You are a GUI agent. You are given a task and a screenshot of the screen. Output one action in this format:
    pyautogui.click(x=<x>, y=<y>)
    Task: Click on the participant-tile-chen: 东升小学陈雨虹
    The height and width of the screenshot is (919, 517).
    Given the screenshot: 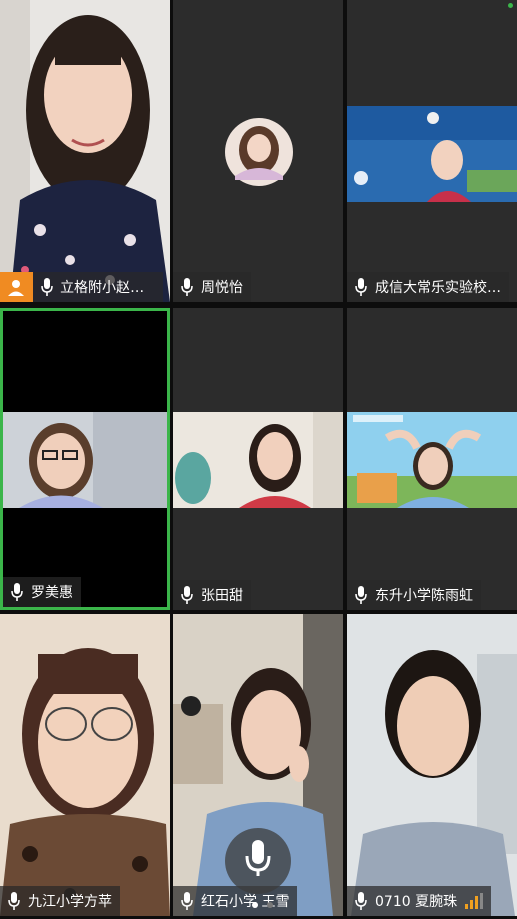 What is the action you would take?
    pyautogui.click(x=432, y=459)
    